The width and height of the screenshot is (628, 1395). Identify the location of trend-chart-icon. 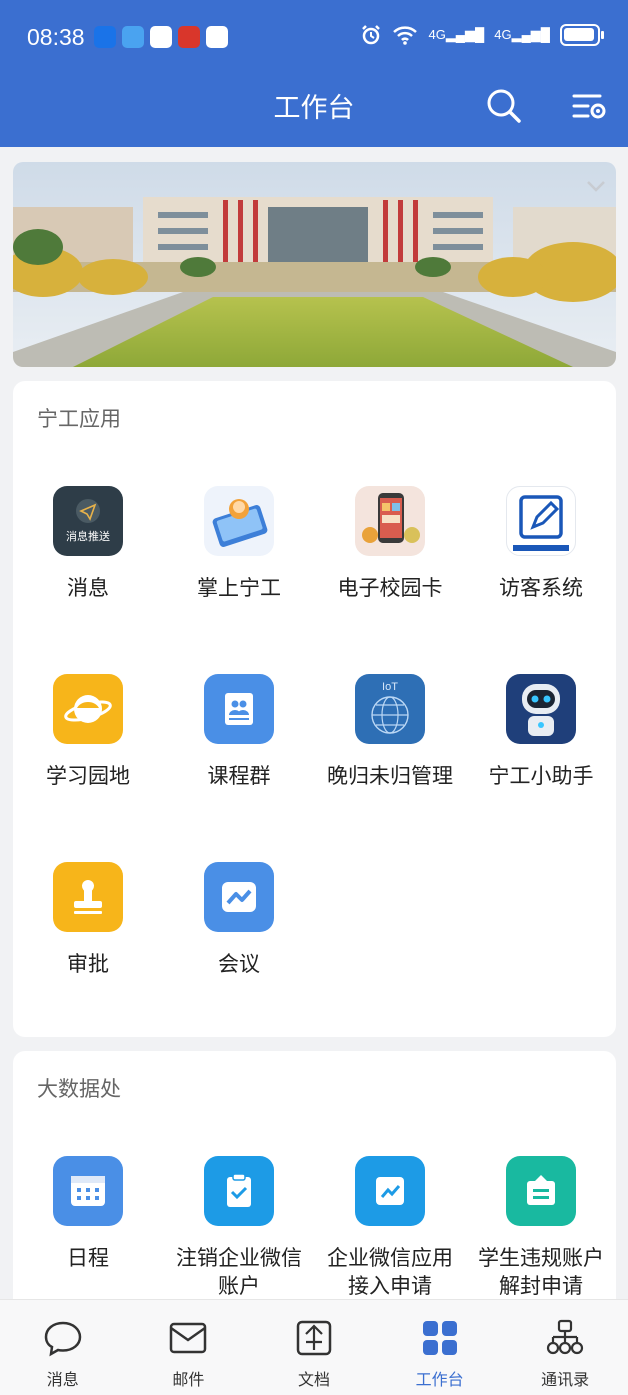
(390, 1191).